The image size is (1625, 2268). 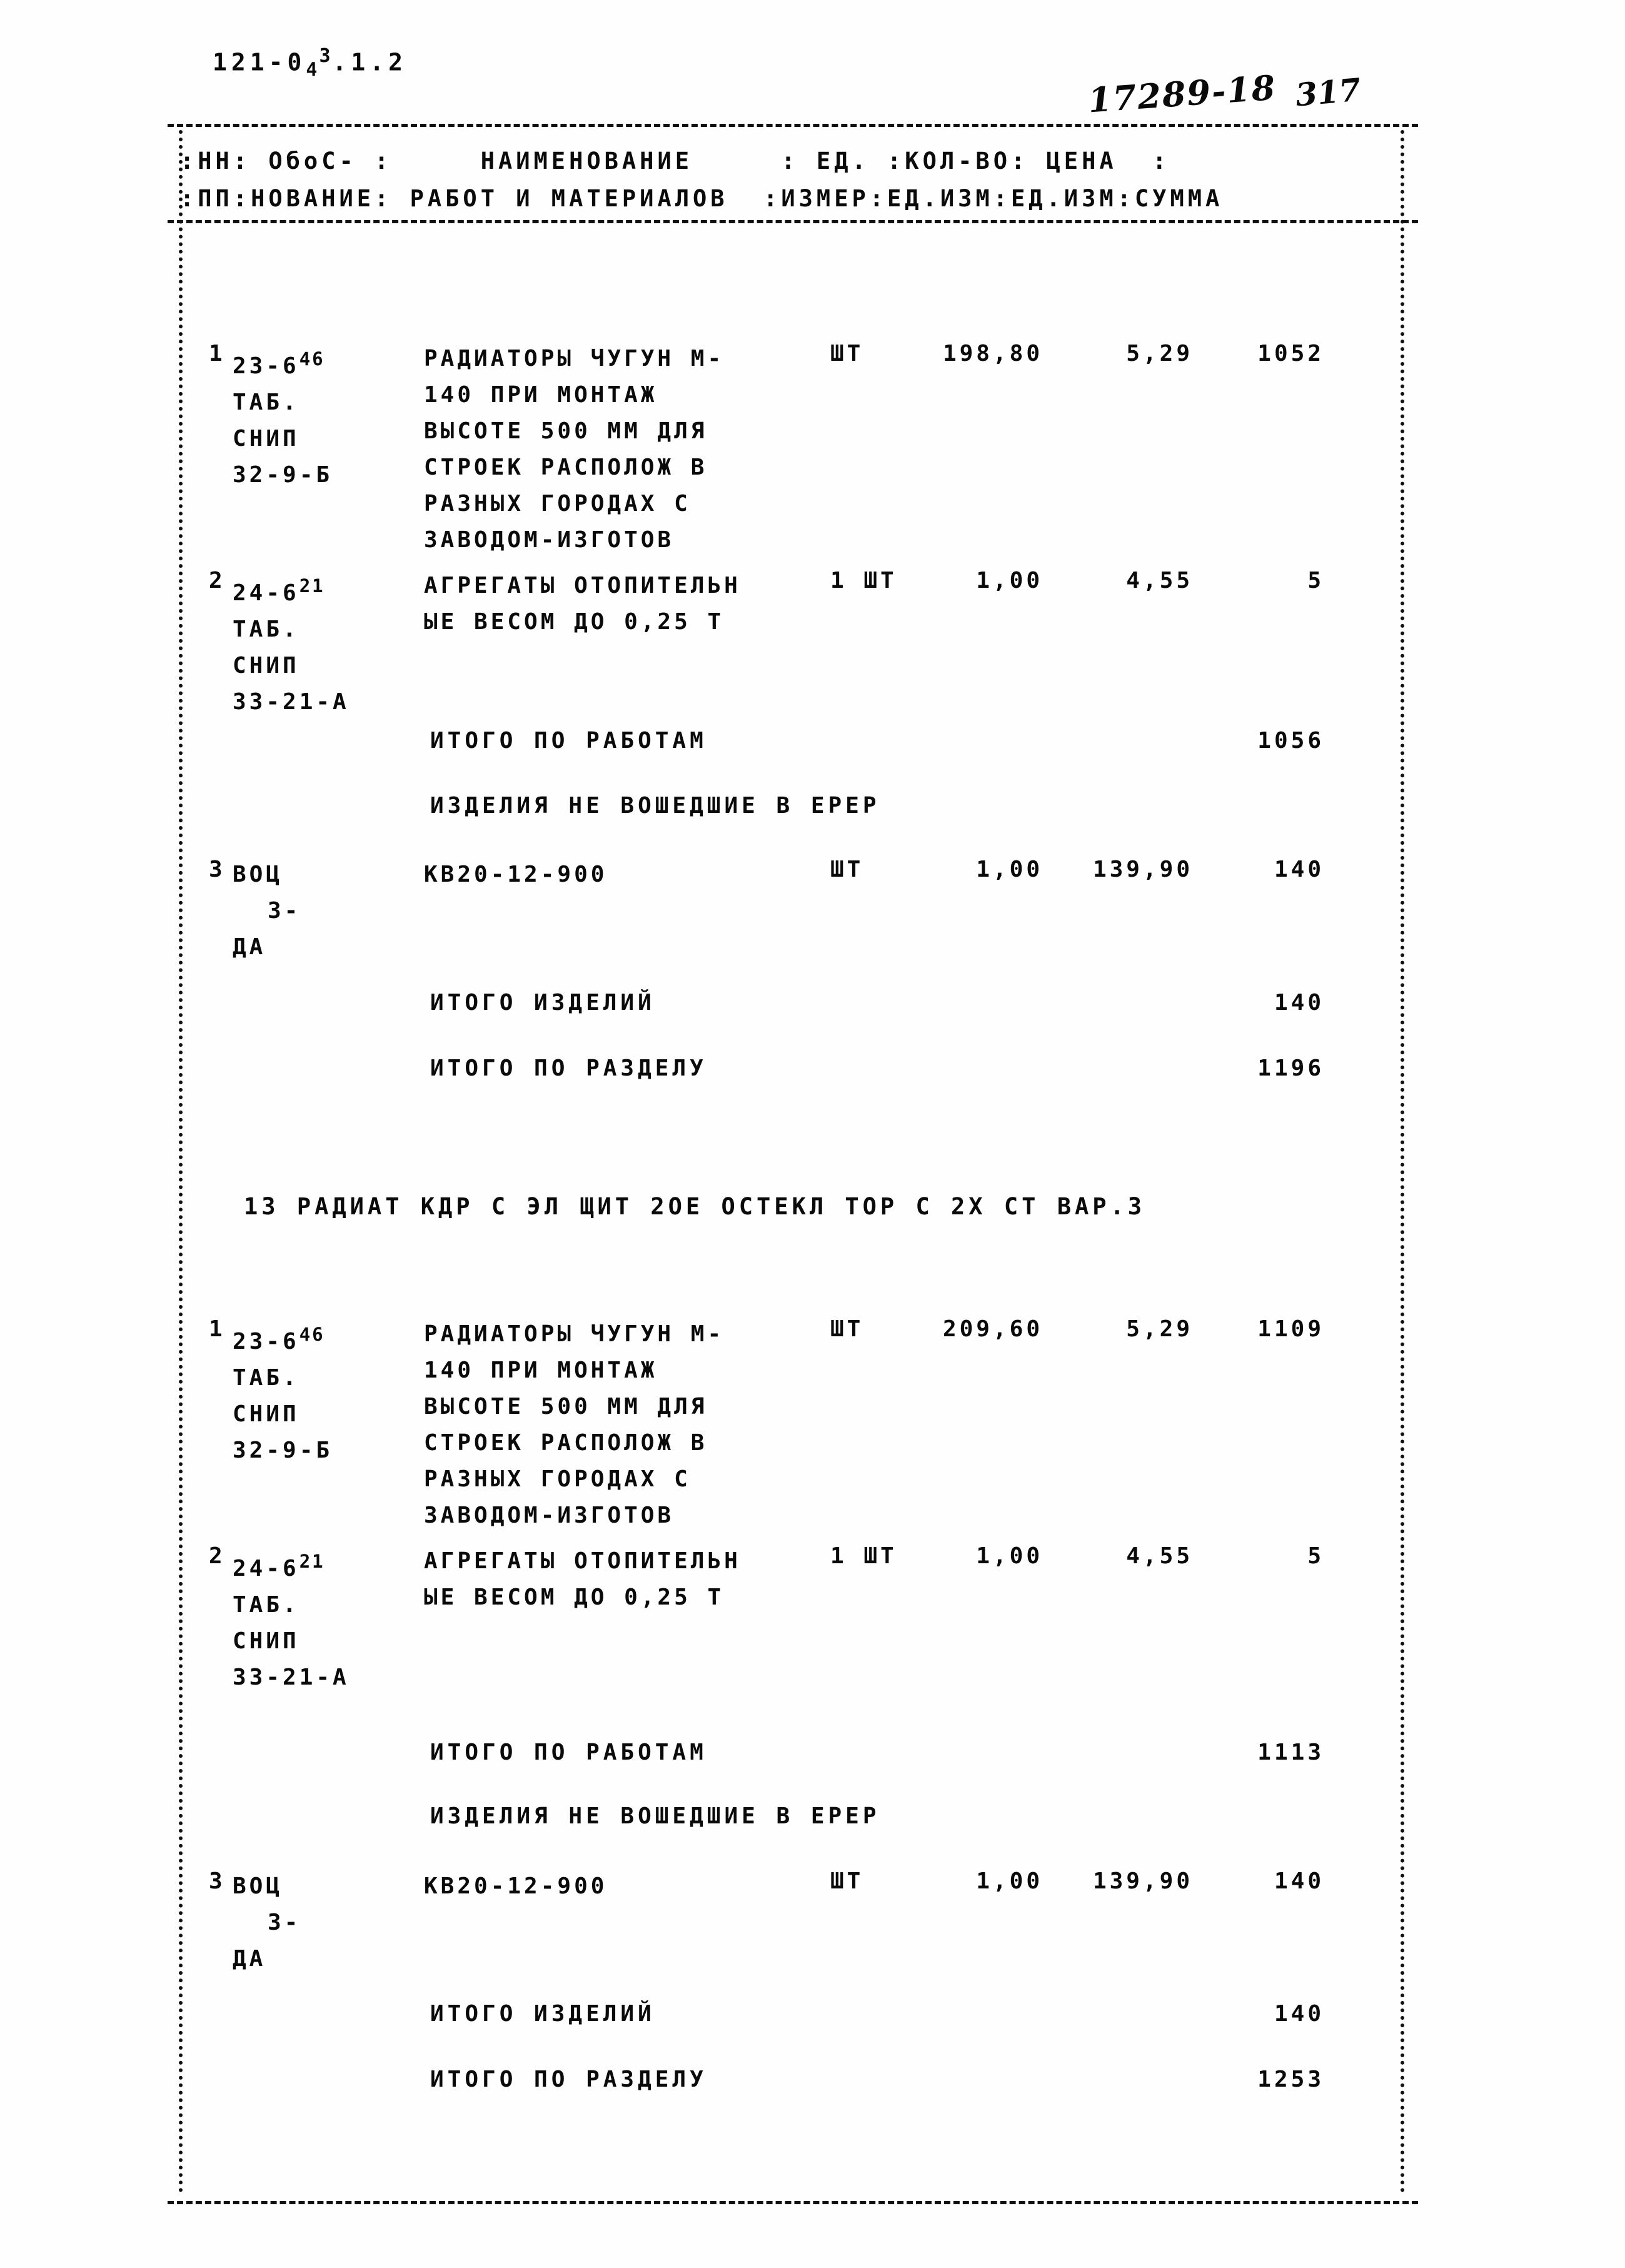 I want to click on total-section-label: ИТОГО ПО РАЗДЕЛУ, so click(x=568, y=1069).